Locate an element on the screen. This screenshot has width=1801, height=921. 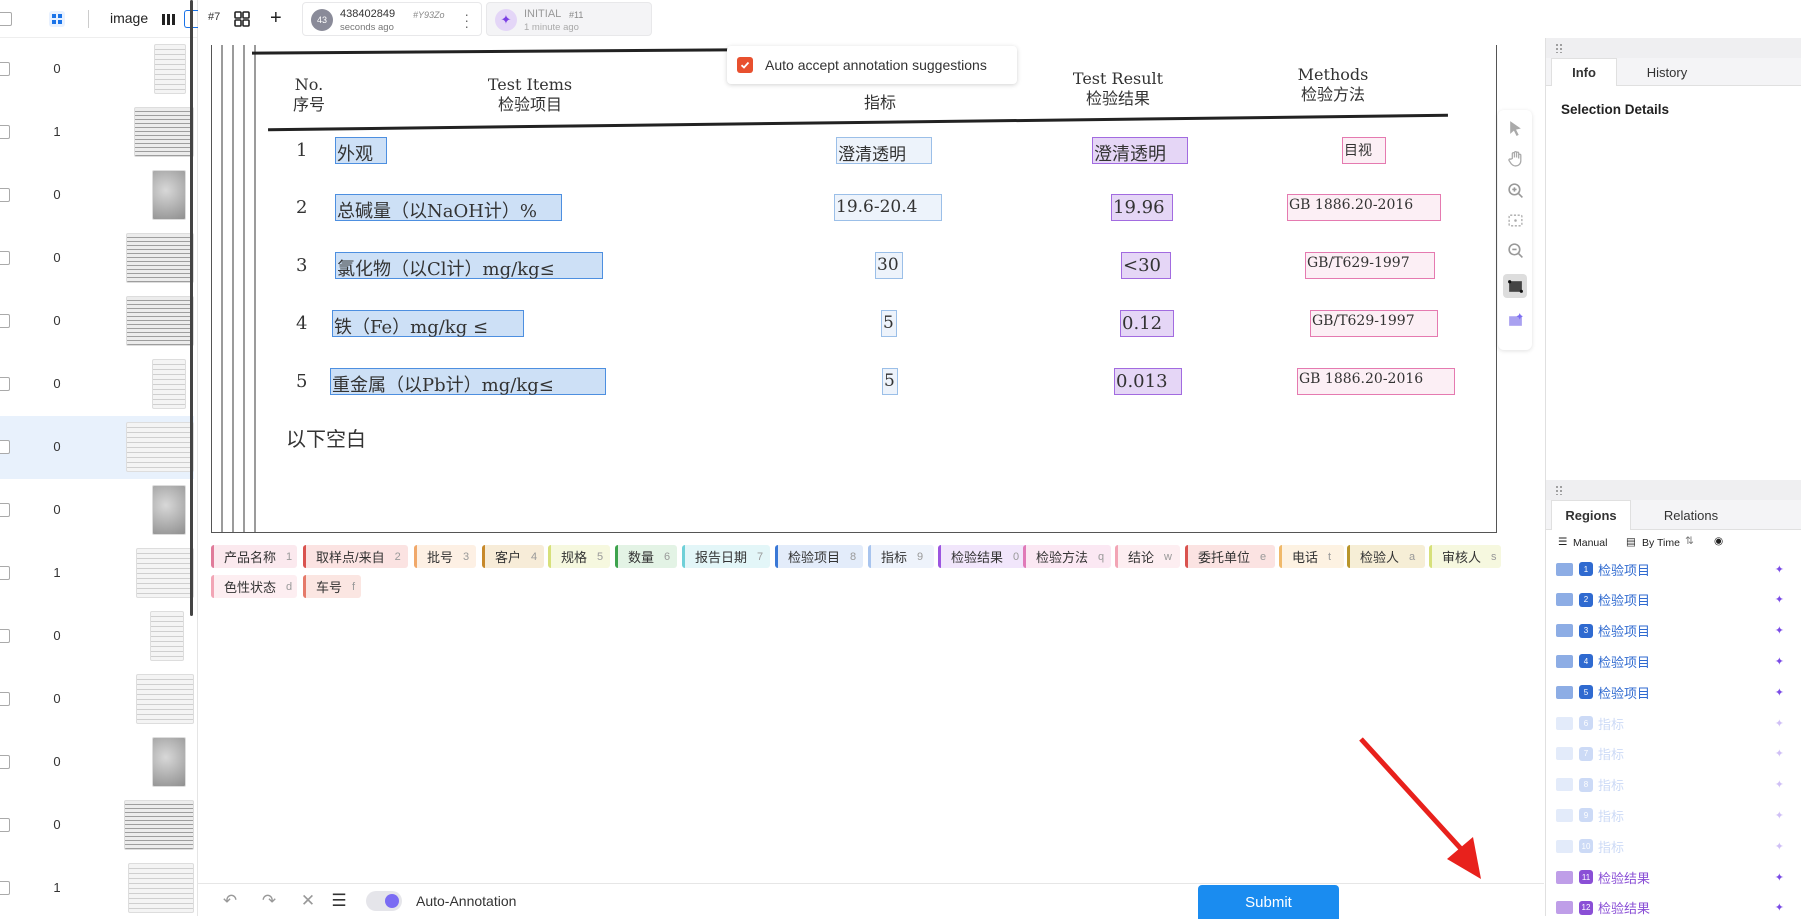
tab-history: History is located at coordinates (1667, 72).